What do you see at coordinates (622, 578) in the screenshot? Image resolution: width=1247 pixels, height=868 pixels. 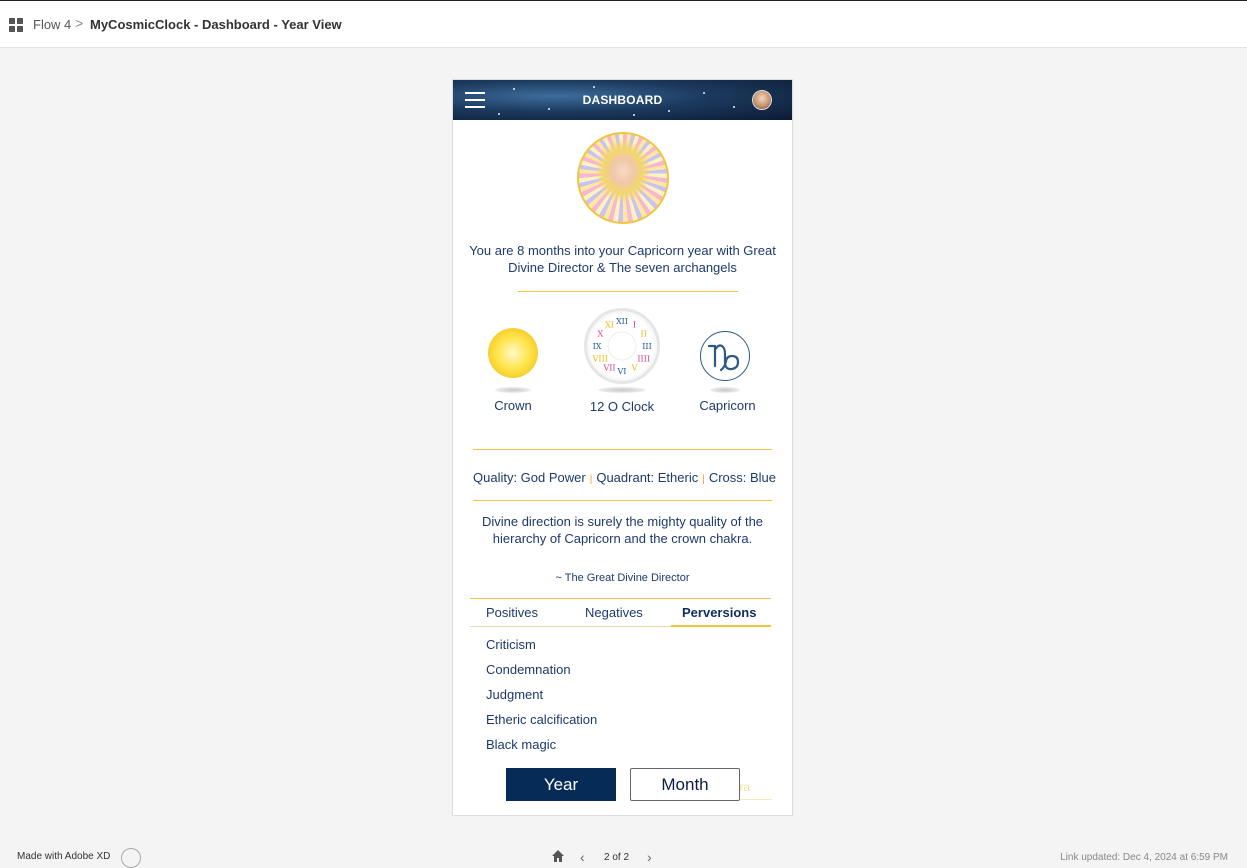 I see `quote-author: ~ The Great Divine Director` at bounding box center [622, 578].